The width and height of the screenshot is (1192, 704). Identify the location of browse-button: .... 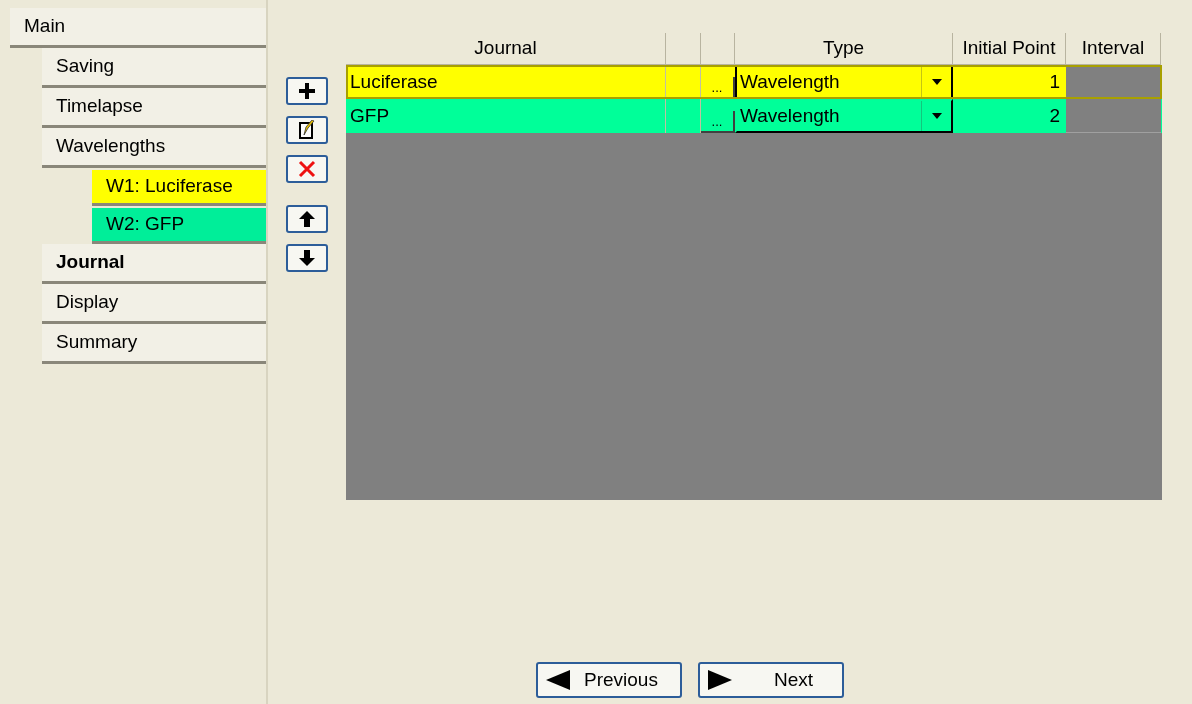
(718, 122).